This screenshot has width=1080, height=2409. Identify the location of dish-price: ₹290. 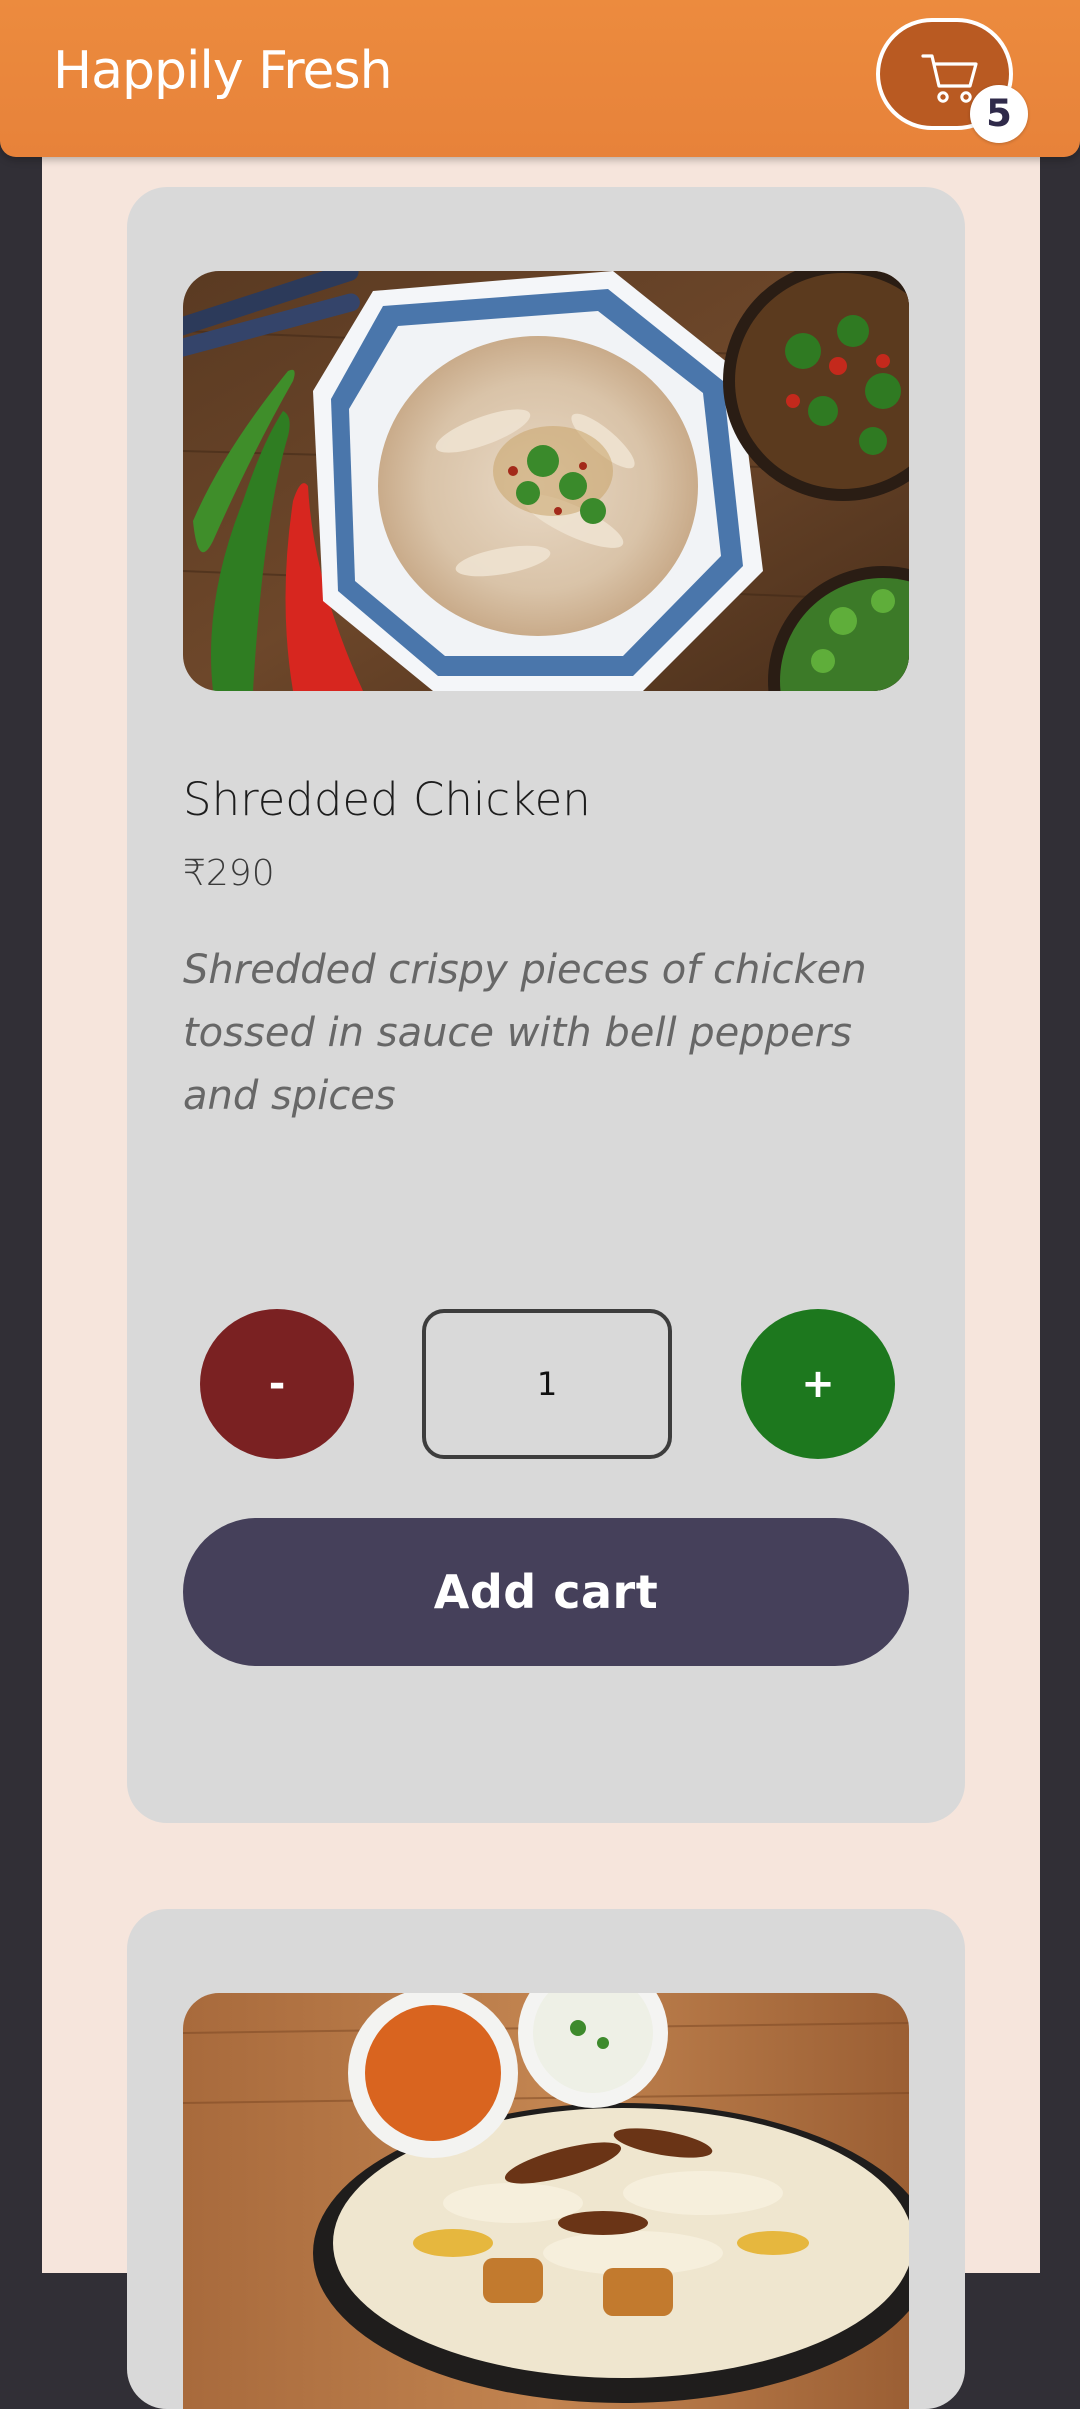
(229, 873).